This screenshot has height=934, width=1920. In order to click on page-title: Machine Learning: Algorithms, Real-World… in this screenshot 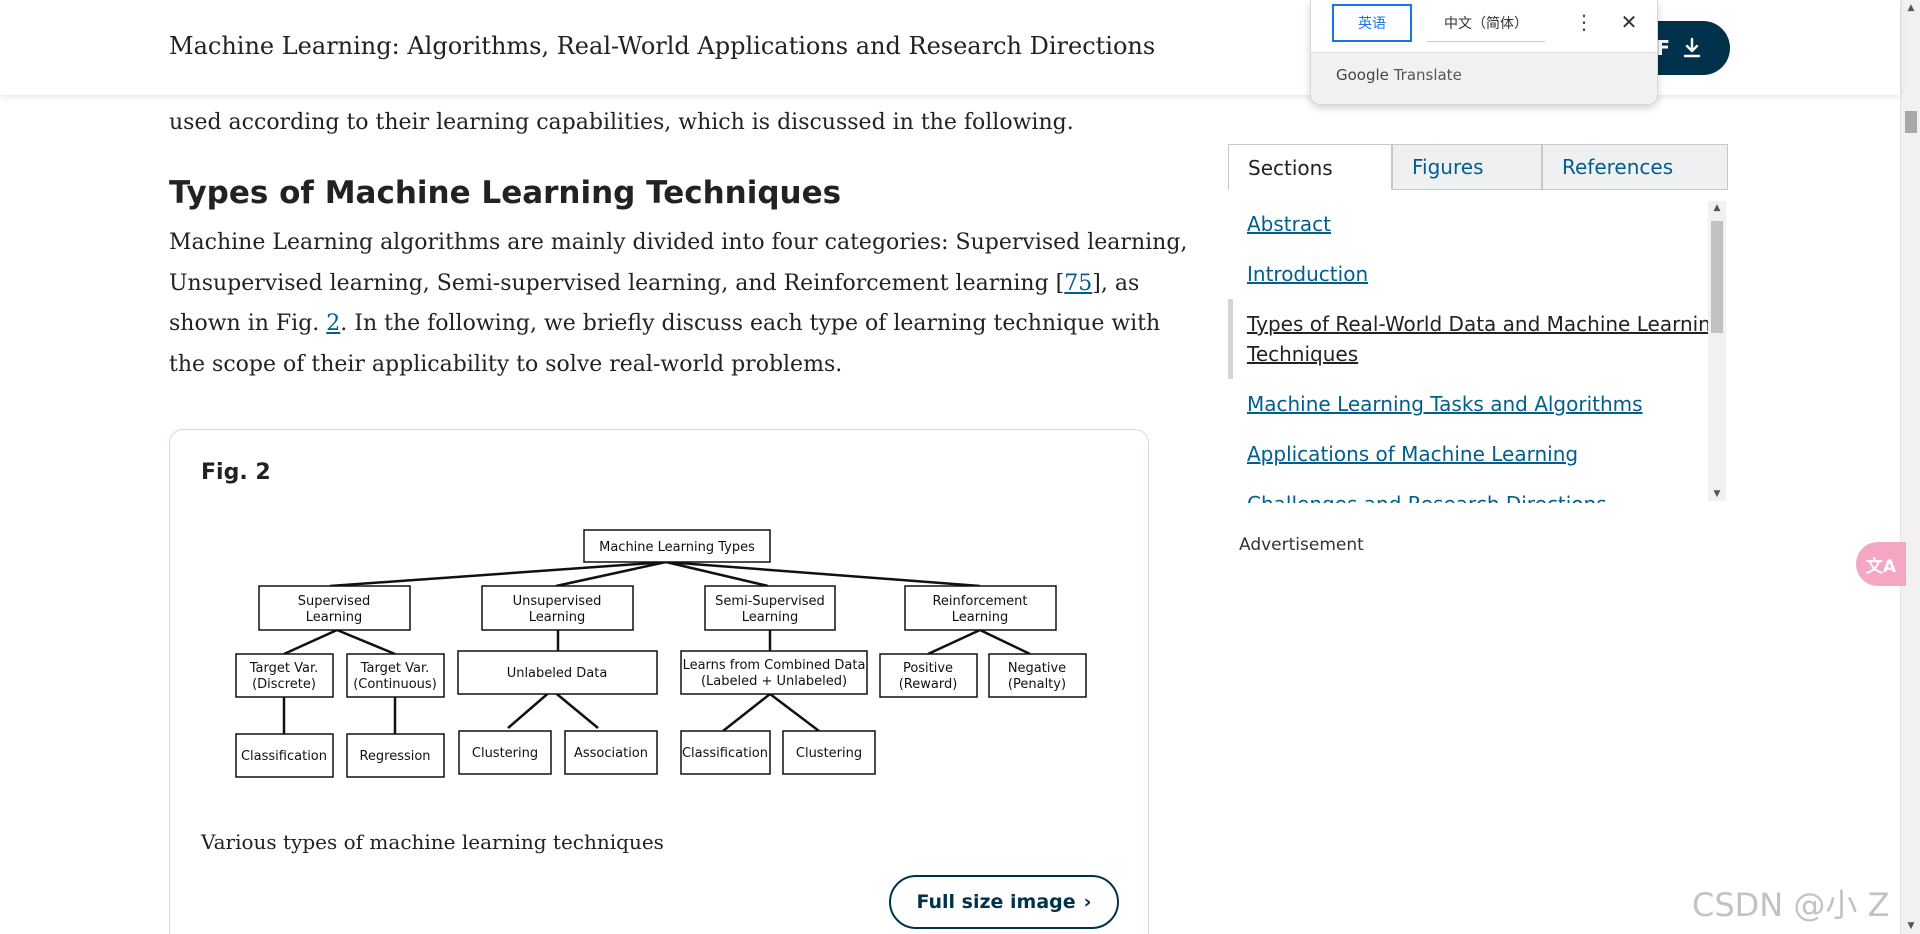, I will do `click(662, 46)`.